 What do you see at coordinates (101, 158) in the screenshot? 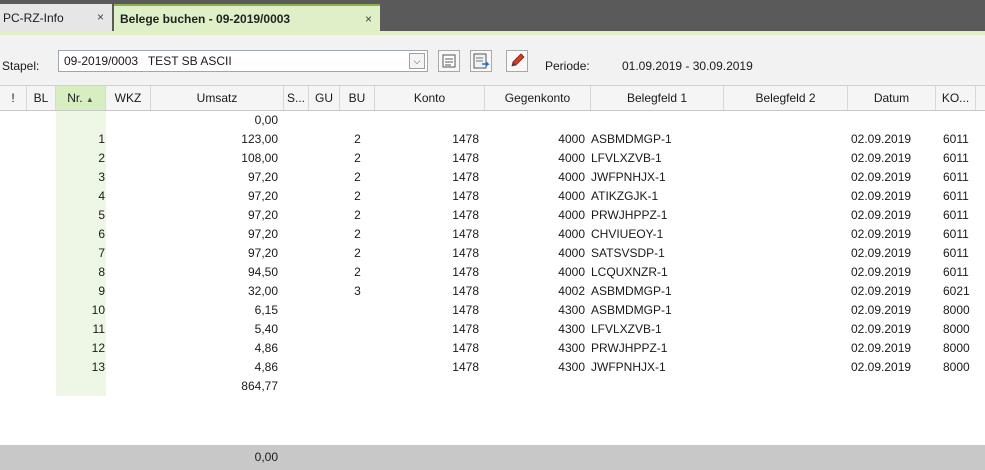
I see `cell-nr: 2` at bounding box center [101, 158].